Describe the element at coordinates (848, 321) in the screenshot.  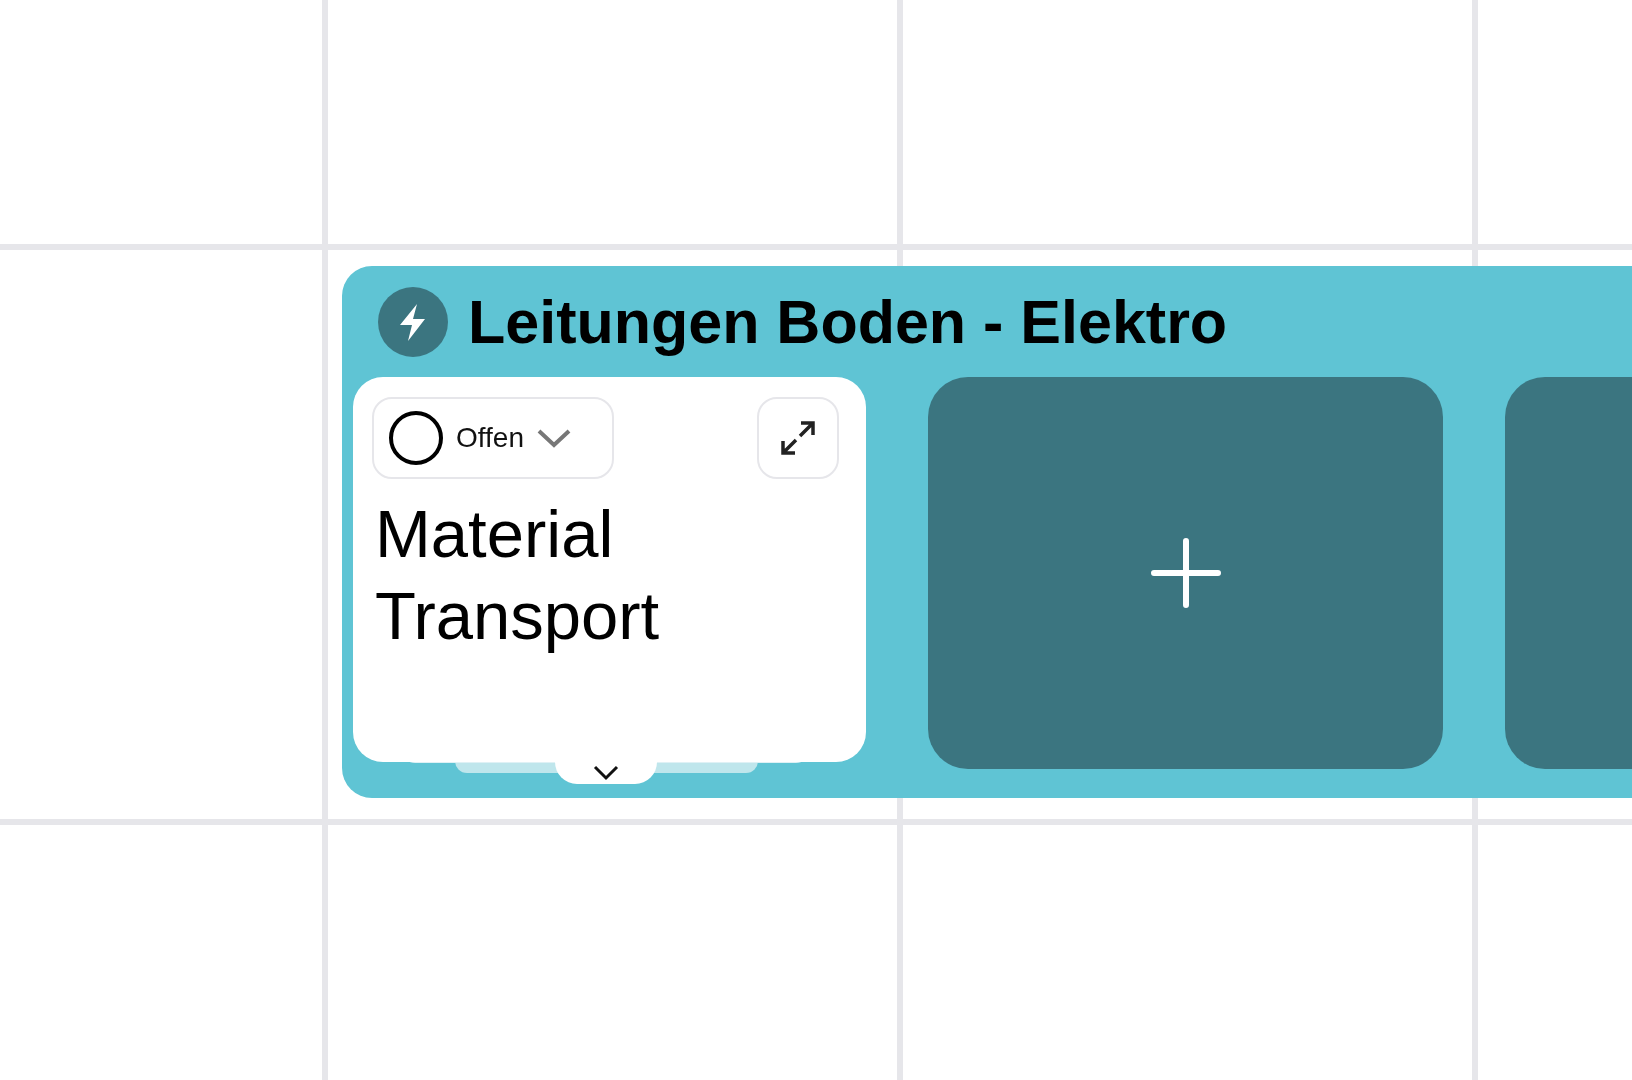
I see `group-title: Leitungen Boden - Elektro` at that location.